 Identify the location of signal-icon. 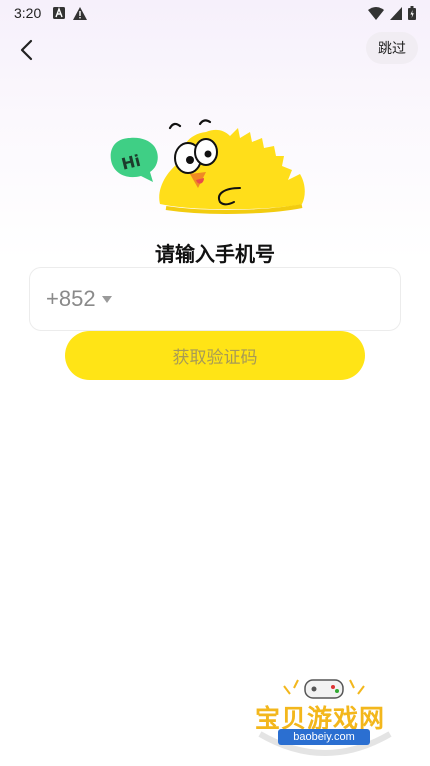
(396, 13).